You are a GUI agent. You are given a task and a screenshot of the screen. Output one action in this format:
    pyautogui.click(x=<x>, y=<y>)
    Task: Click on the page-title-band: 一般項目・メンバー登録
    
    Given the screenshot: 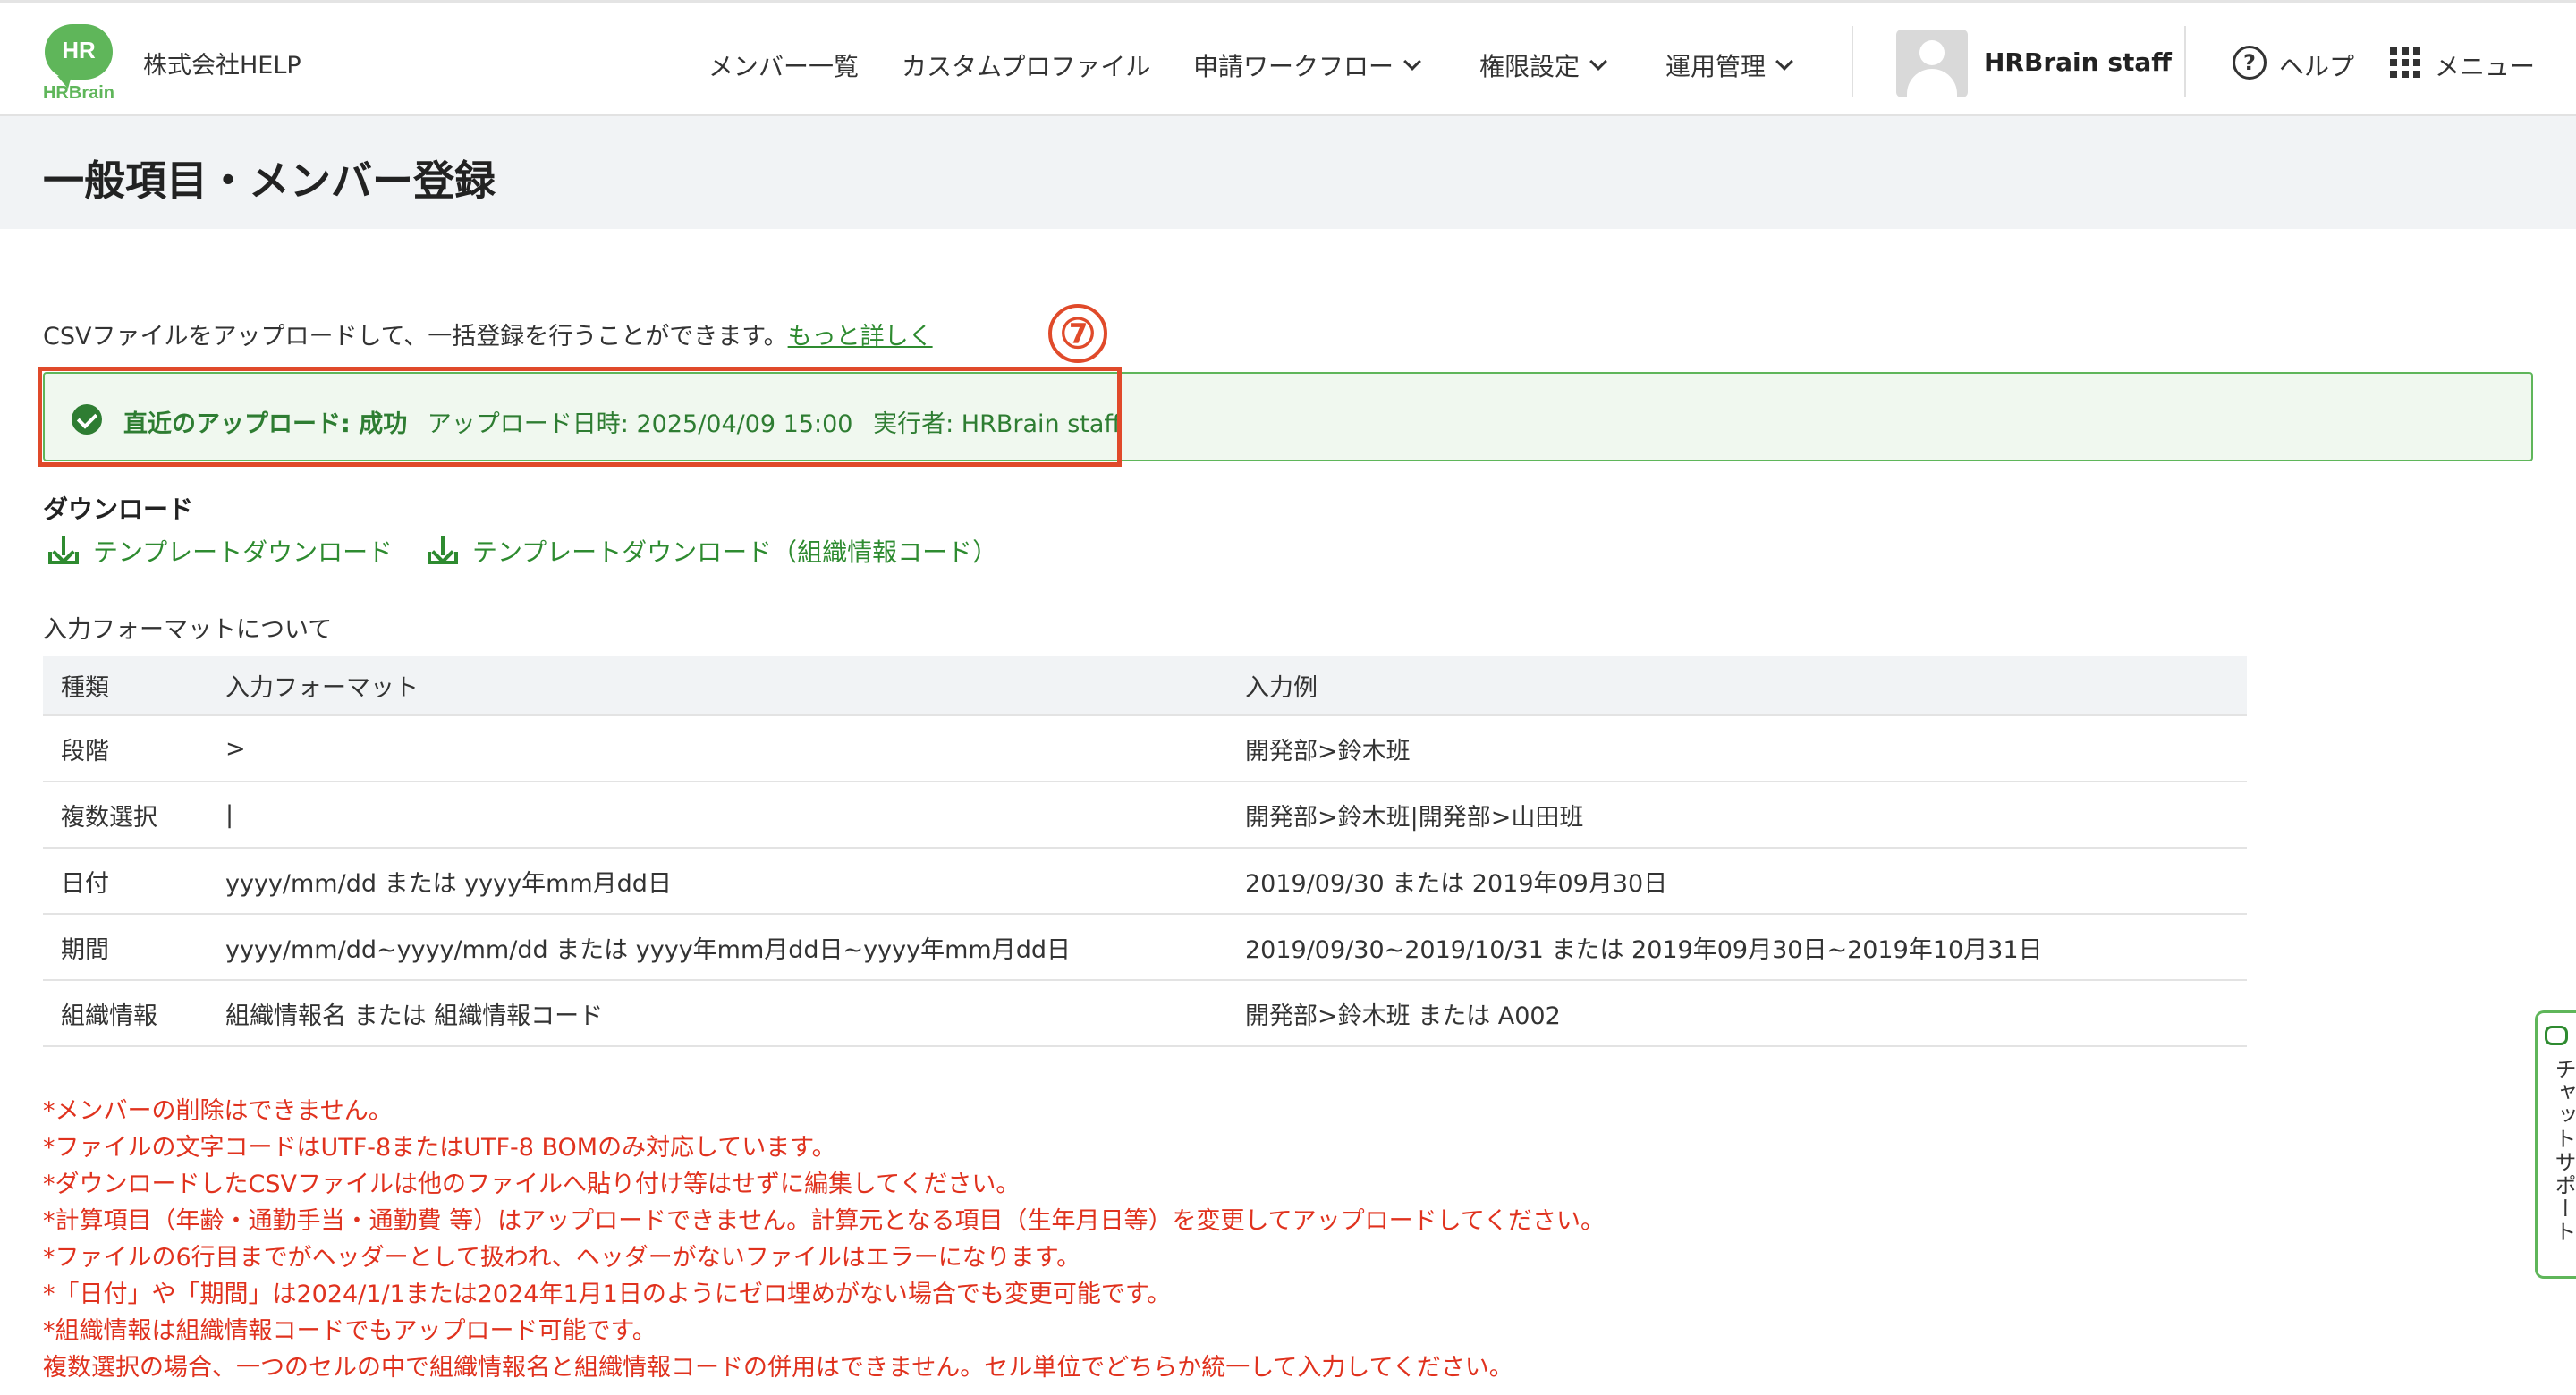 What is the action you would take?
    pyautogui.click(x=1288, y=172)
    